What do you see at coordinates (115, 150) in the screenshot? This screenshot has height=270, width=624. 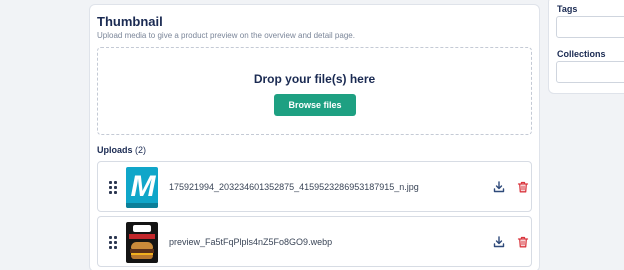 I see `uploads-heading-label: Uploads` at bounding box center [115, 150].